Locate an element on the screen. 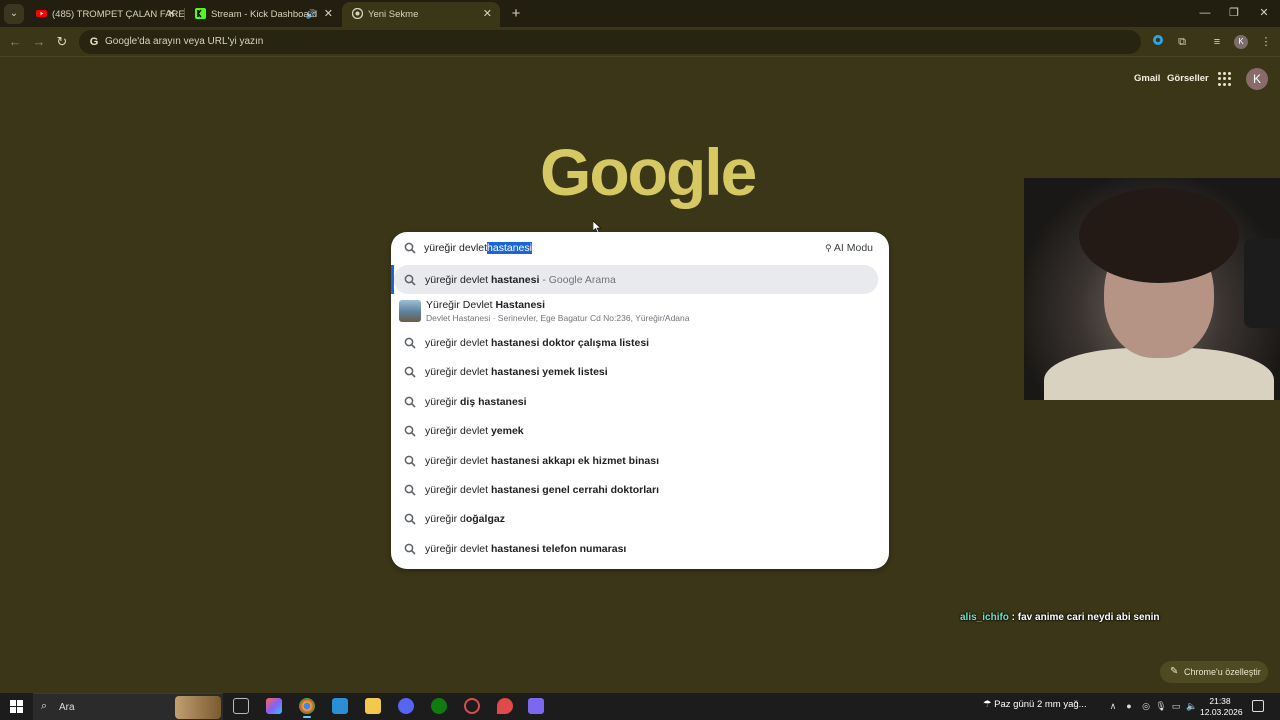 The image size is (1280, 720). taskbar-search: ⌕ Ara is located at coordinates (128, 706).